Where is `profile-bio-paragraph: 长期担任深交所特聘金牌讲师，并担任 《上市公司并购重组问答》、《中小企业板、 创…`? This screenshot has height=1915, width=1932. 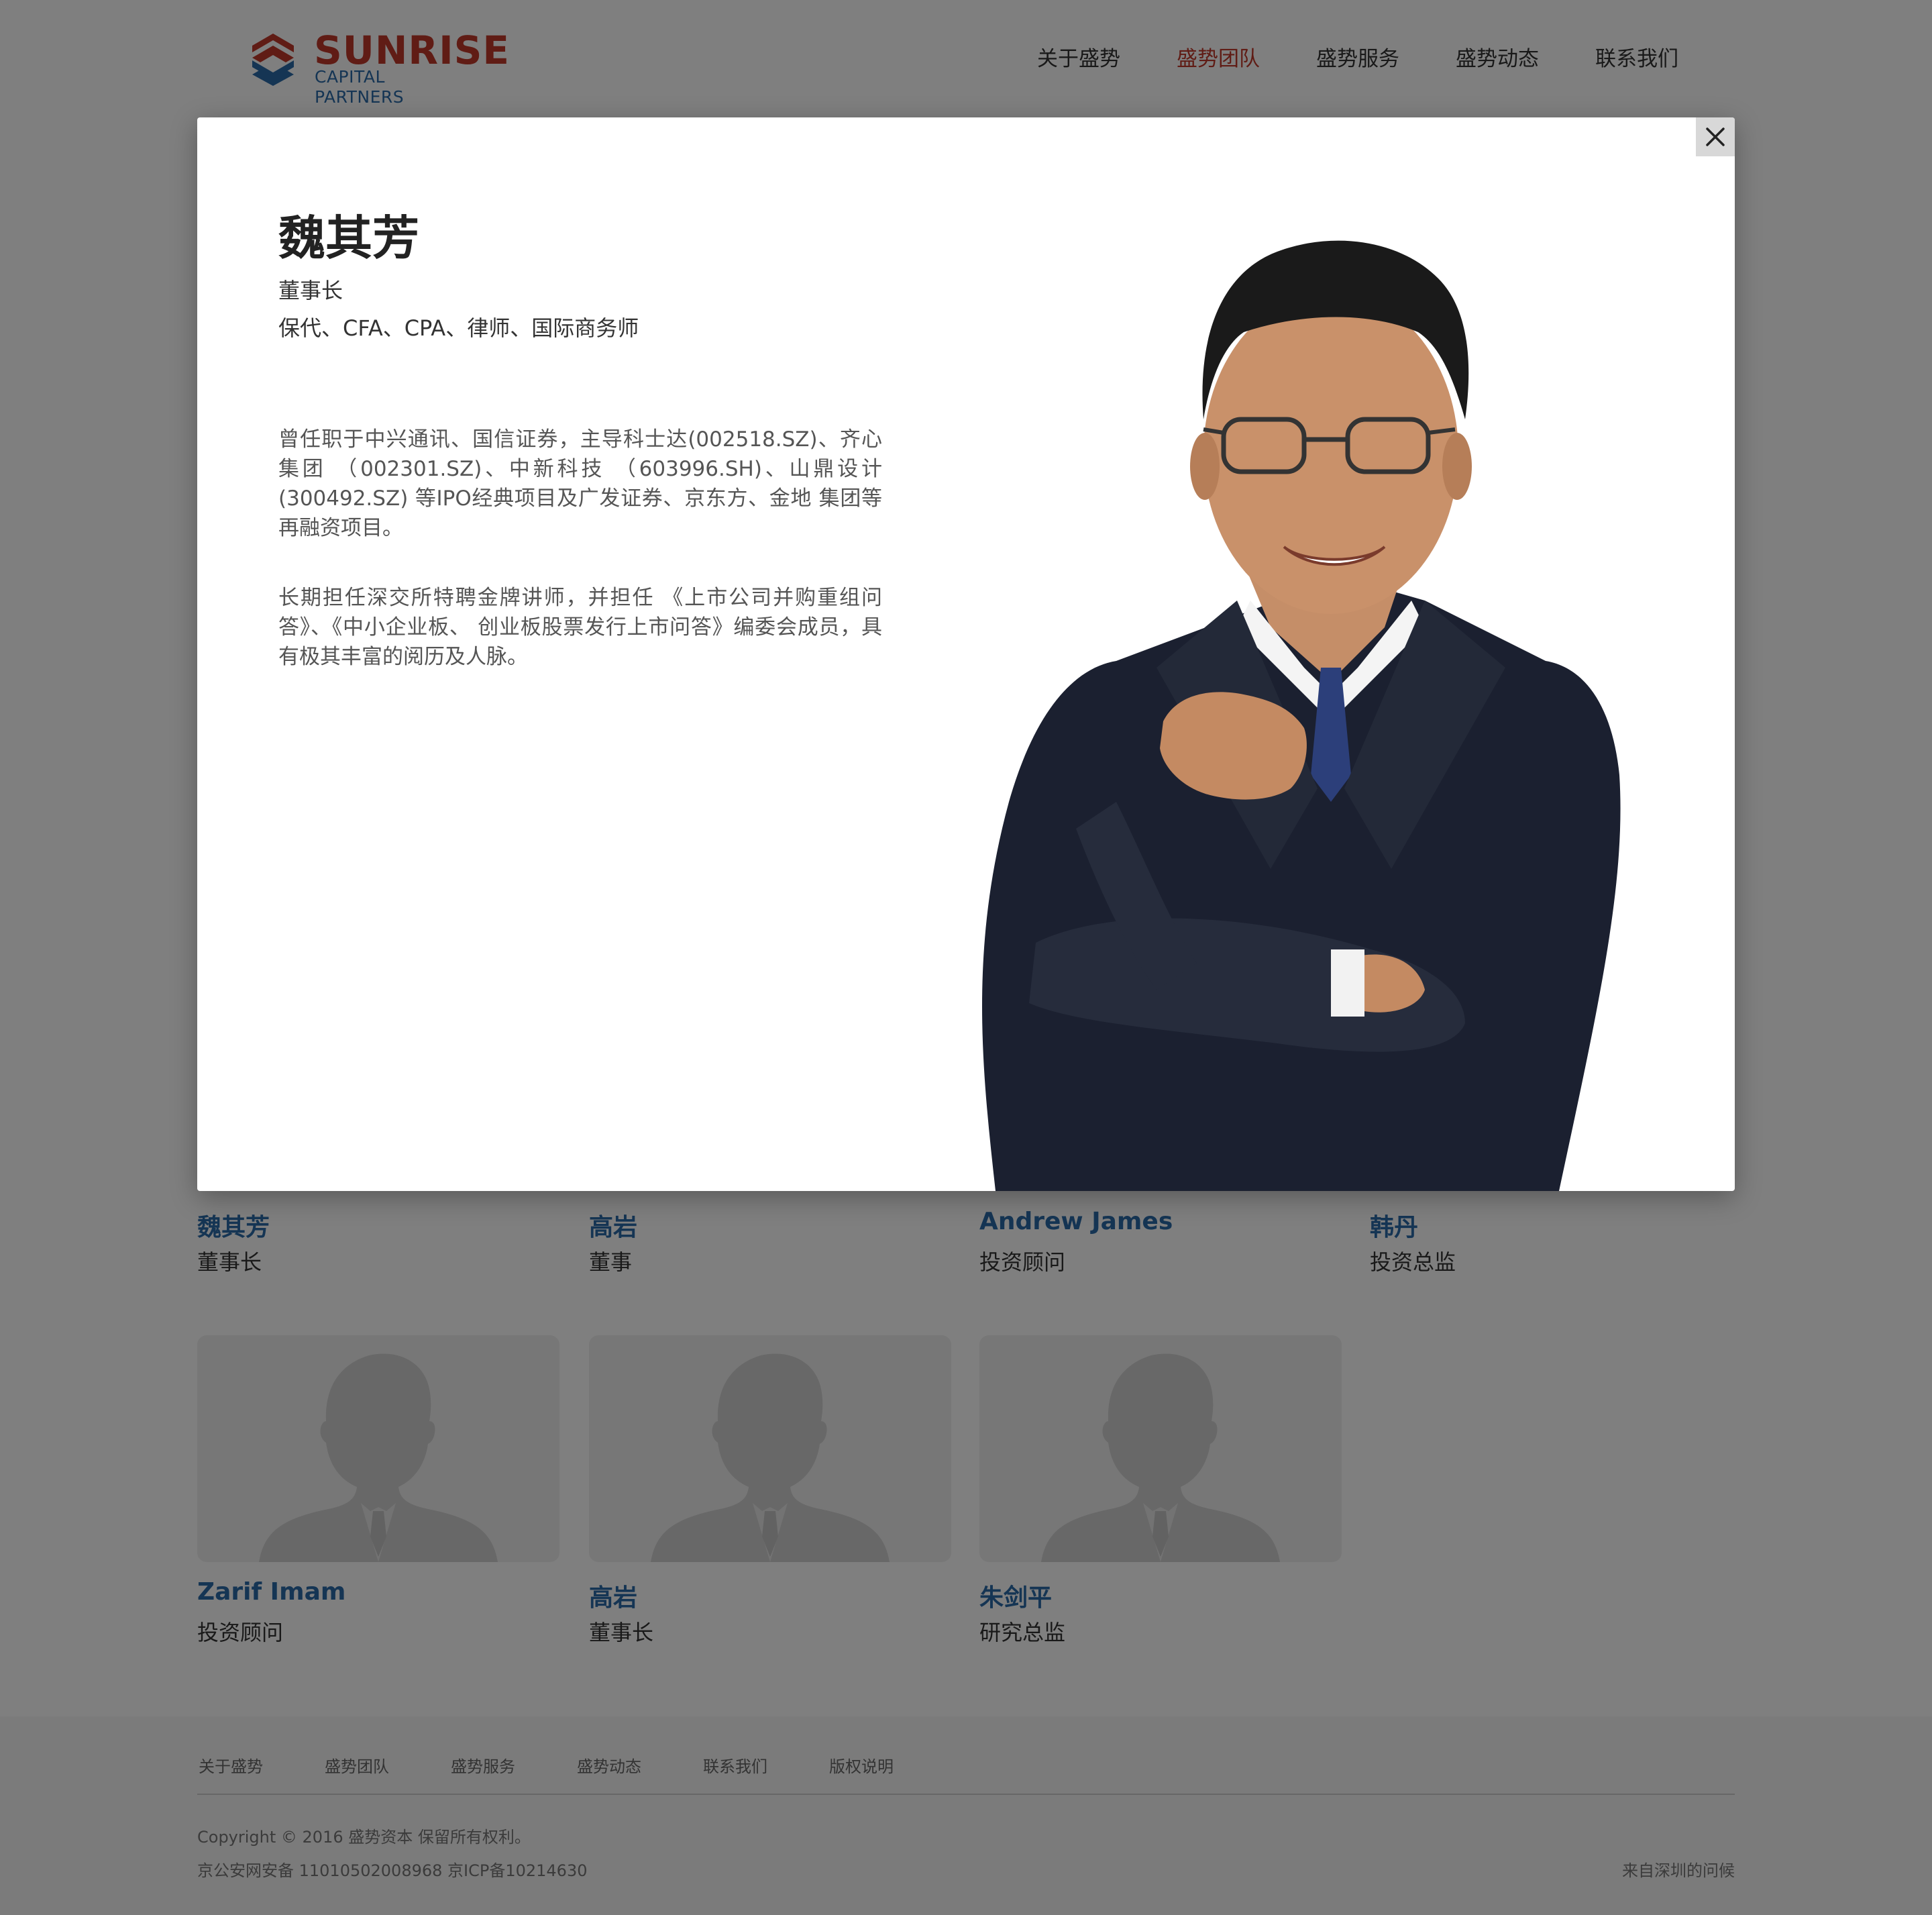
profile-bio-paragraph: 长期担任深交所特聘金牌讲师，并担任 《上市公司并购重组问答》、《中小企业板、 创… is located at coordinates (580, 627).